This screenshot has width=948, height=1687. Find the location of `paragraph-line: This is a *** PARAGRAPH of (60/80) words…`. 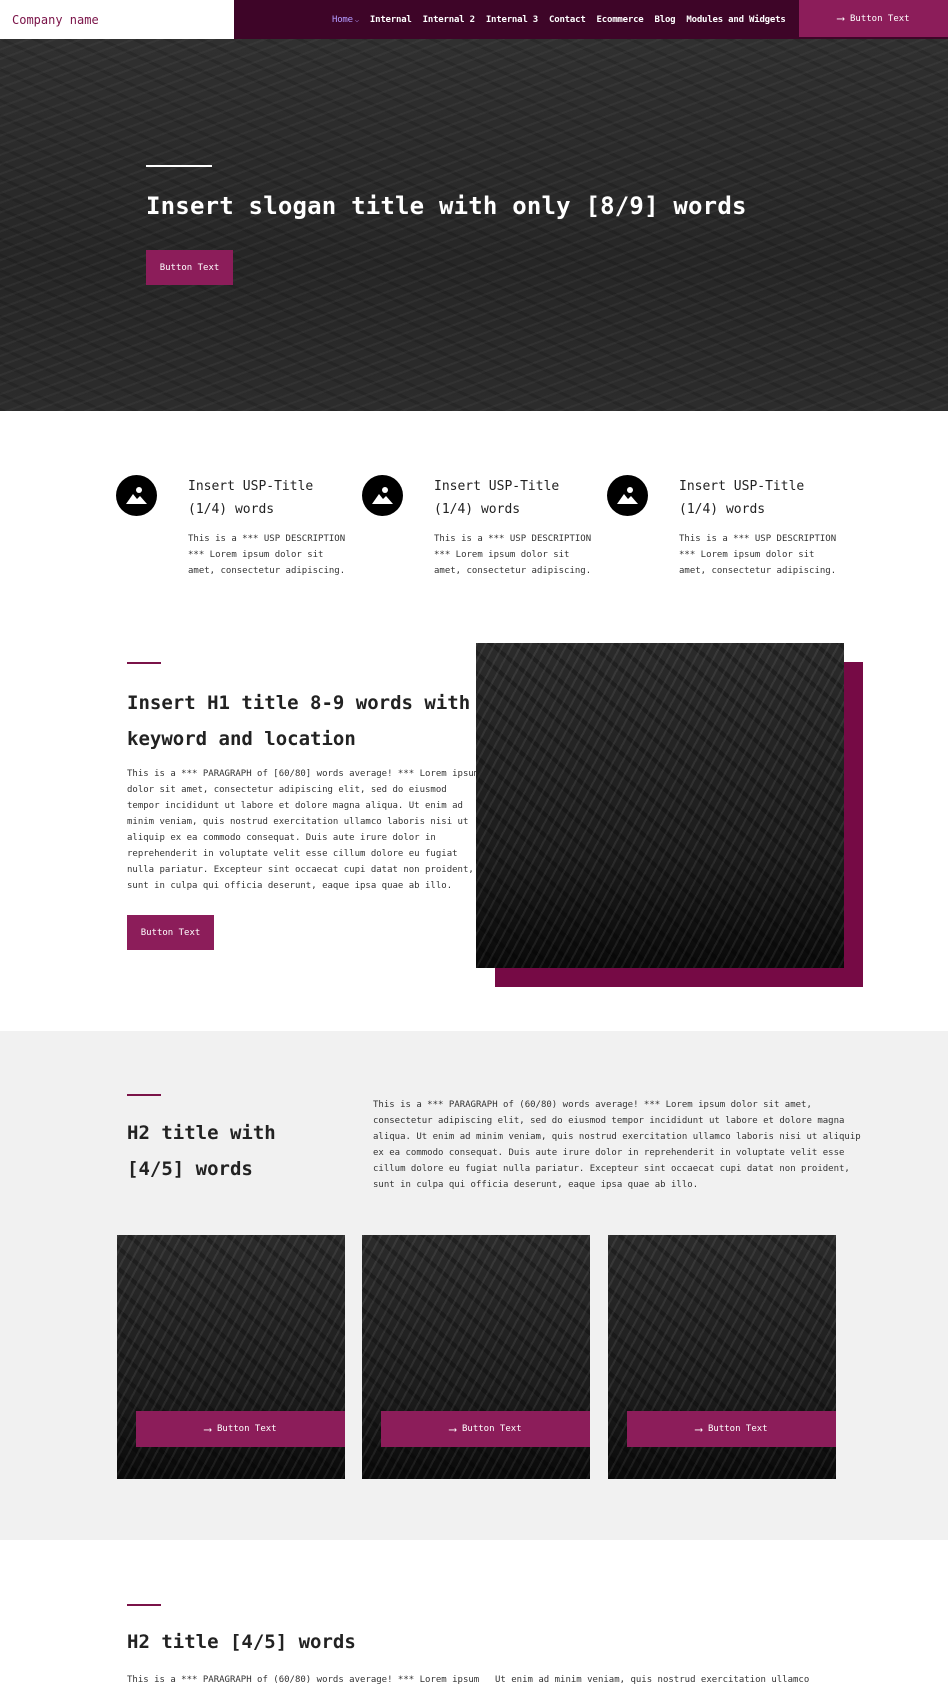

paragraph-line: This is a *** PARAGRAPH of (60/80) words… is located at coordinates (592, 1105).